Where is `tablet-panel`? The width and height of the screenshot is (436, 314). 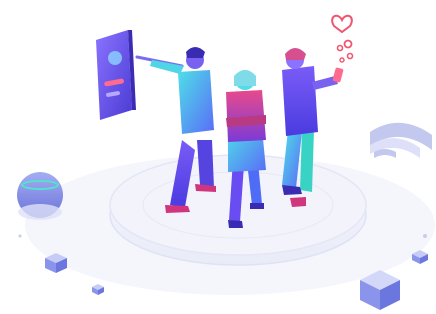 tablet-panel is located at coordinates (116, 75).